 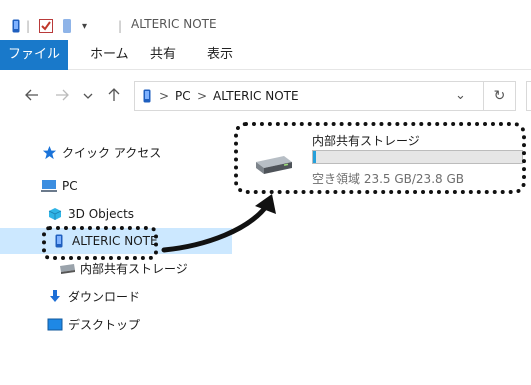 What do you see at coordinates (163, 55) in the screenshot?
I see `tab-share: 共有` at bounding box center [163, 55].